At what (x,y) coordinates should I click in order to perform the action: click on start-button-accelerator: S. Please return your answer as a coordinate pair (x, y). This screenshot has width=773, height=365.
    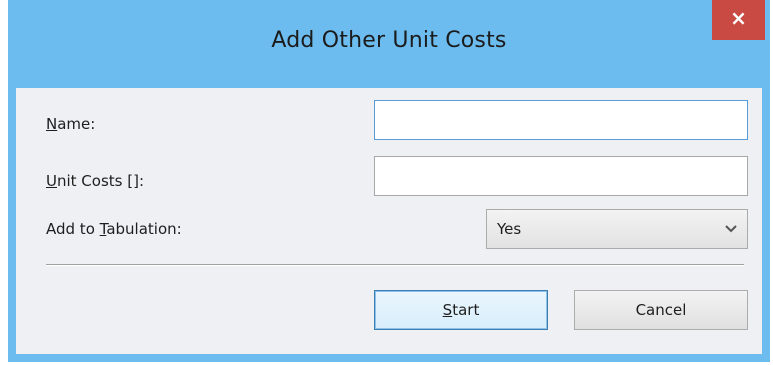
    Looking at the image, I should click on (447, 310).